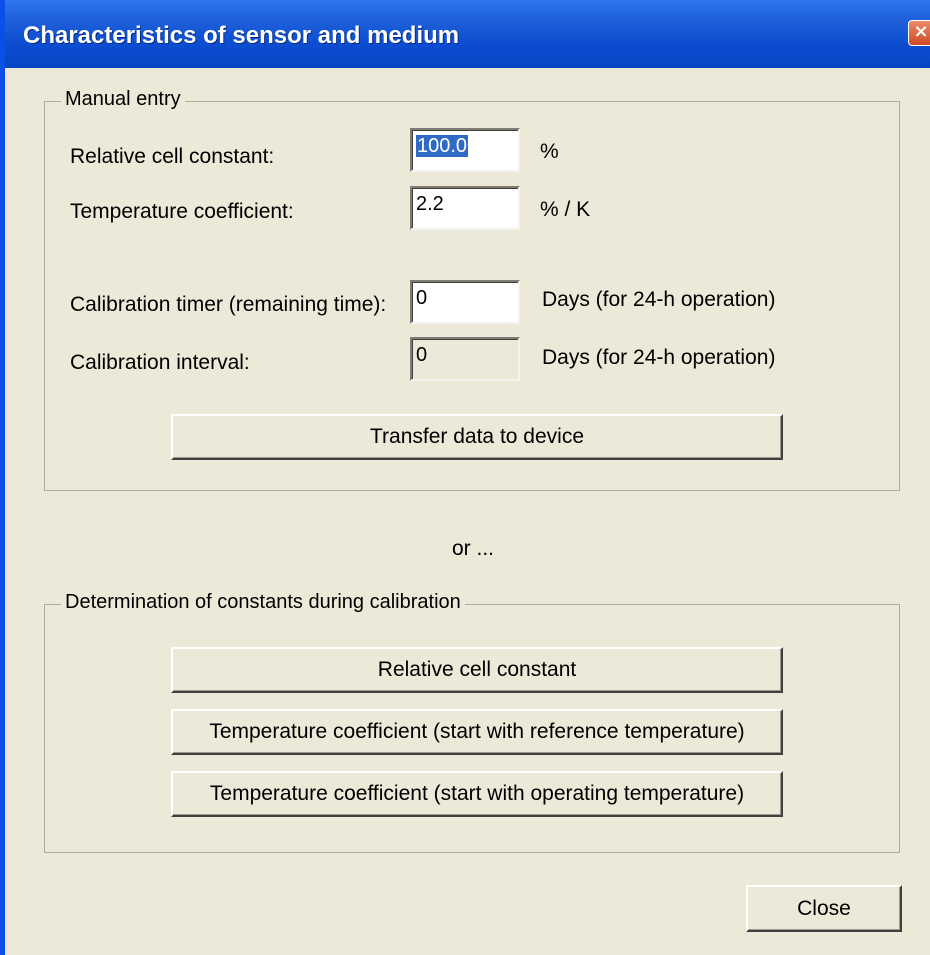 Image resolution: width=930 pixels, height=955 pixels. What do you see at coordinates (241, 35) in the screenshot?
I see `window-title: Characteristics of sensor and medium` at bounding box center [241, 35].